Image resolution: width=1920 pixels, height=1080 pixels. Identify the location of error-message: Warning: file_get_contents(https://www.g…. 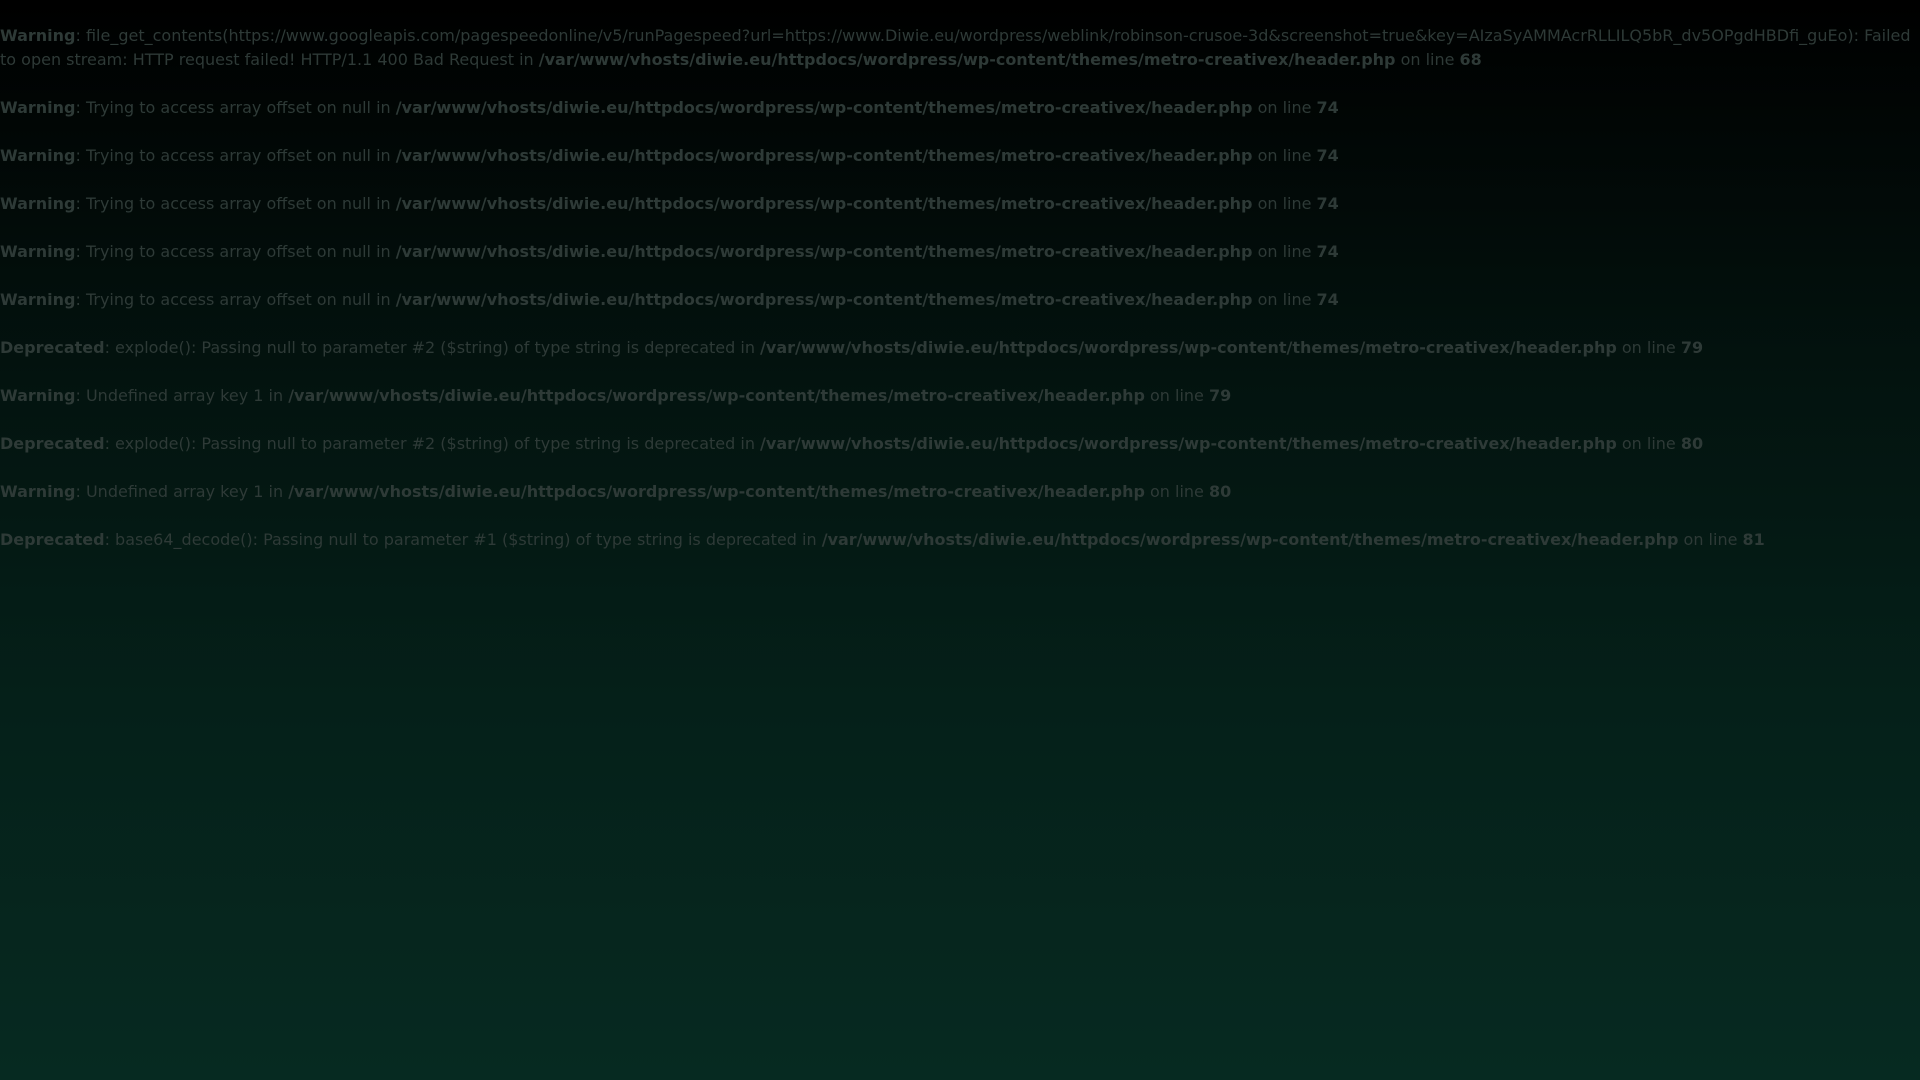
(960, 48).